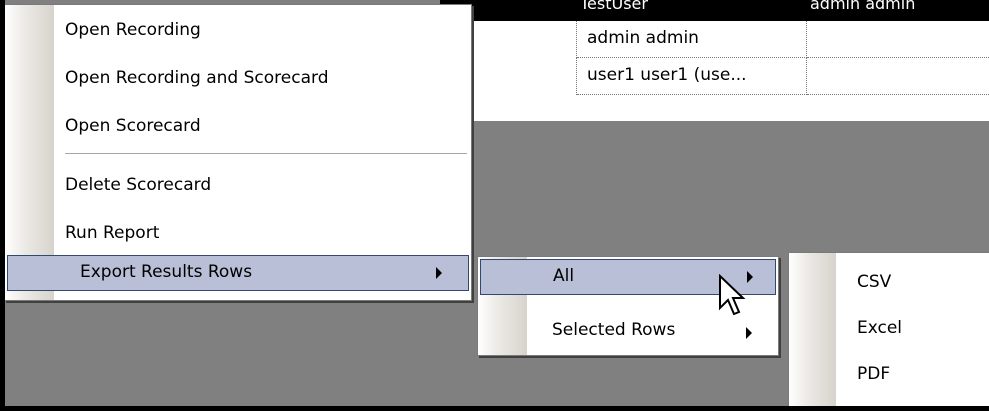 Image resolution: width=989 pixels, height=411 pixels. Describe the element at coordinates (880, 328) in the screenshot. I see `menu-item-label: Excel` at that location.